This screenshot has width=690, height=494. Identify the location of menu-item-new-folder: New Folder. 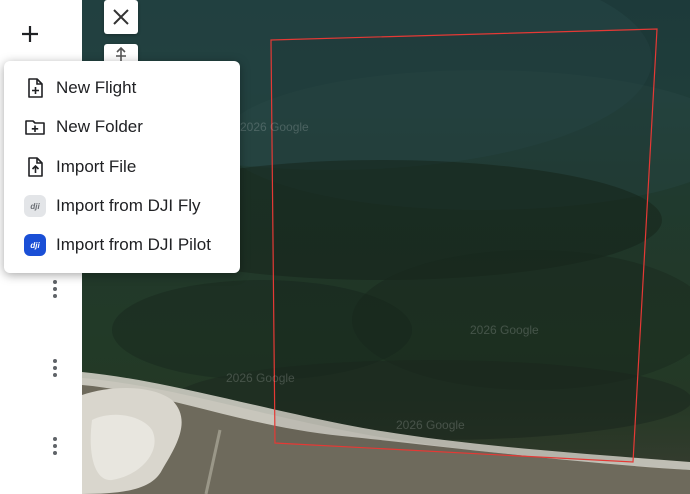
(122, 127).